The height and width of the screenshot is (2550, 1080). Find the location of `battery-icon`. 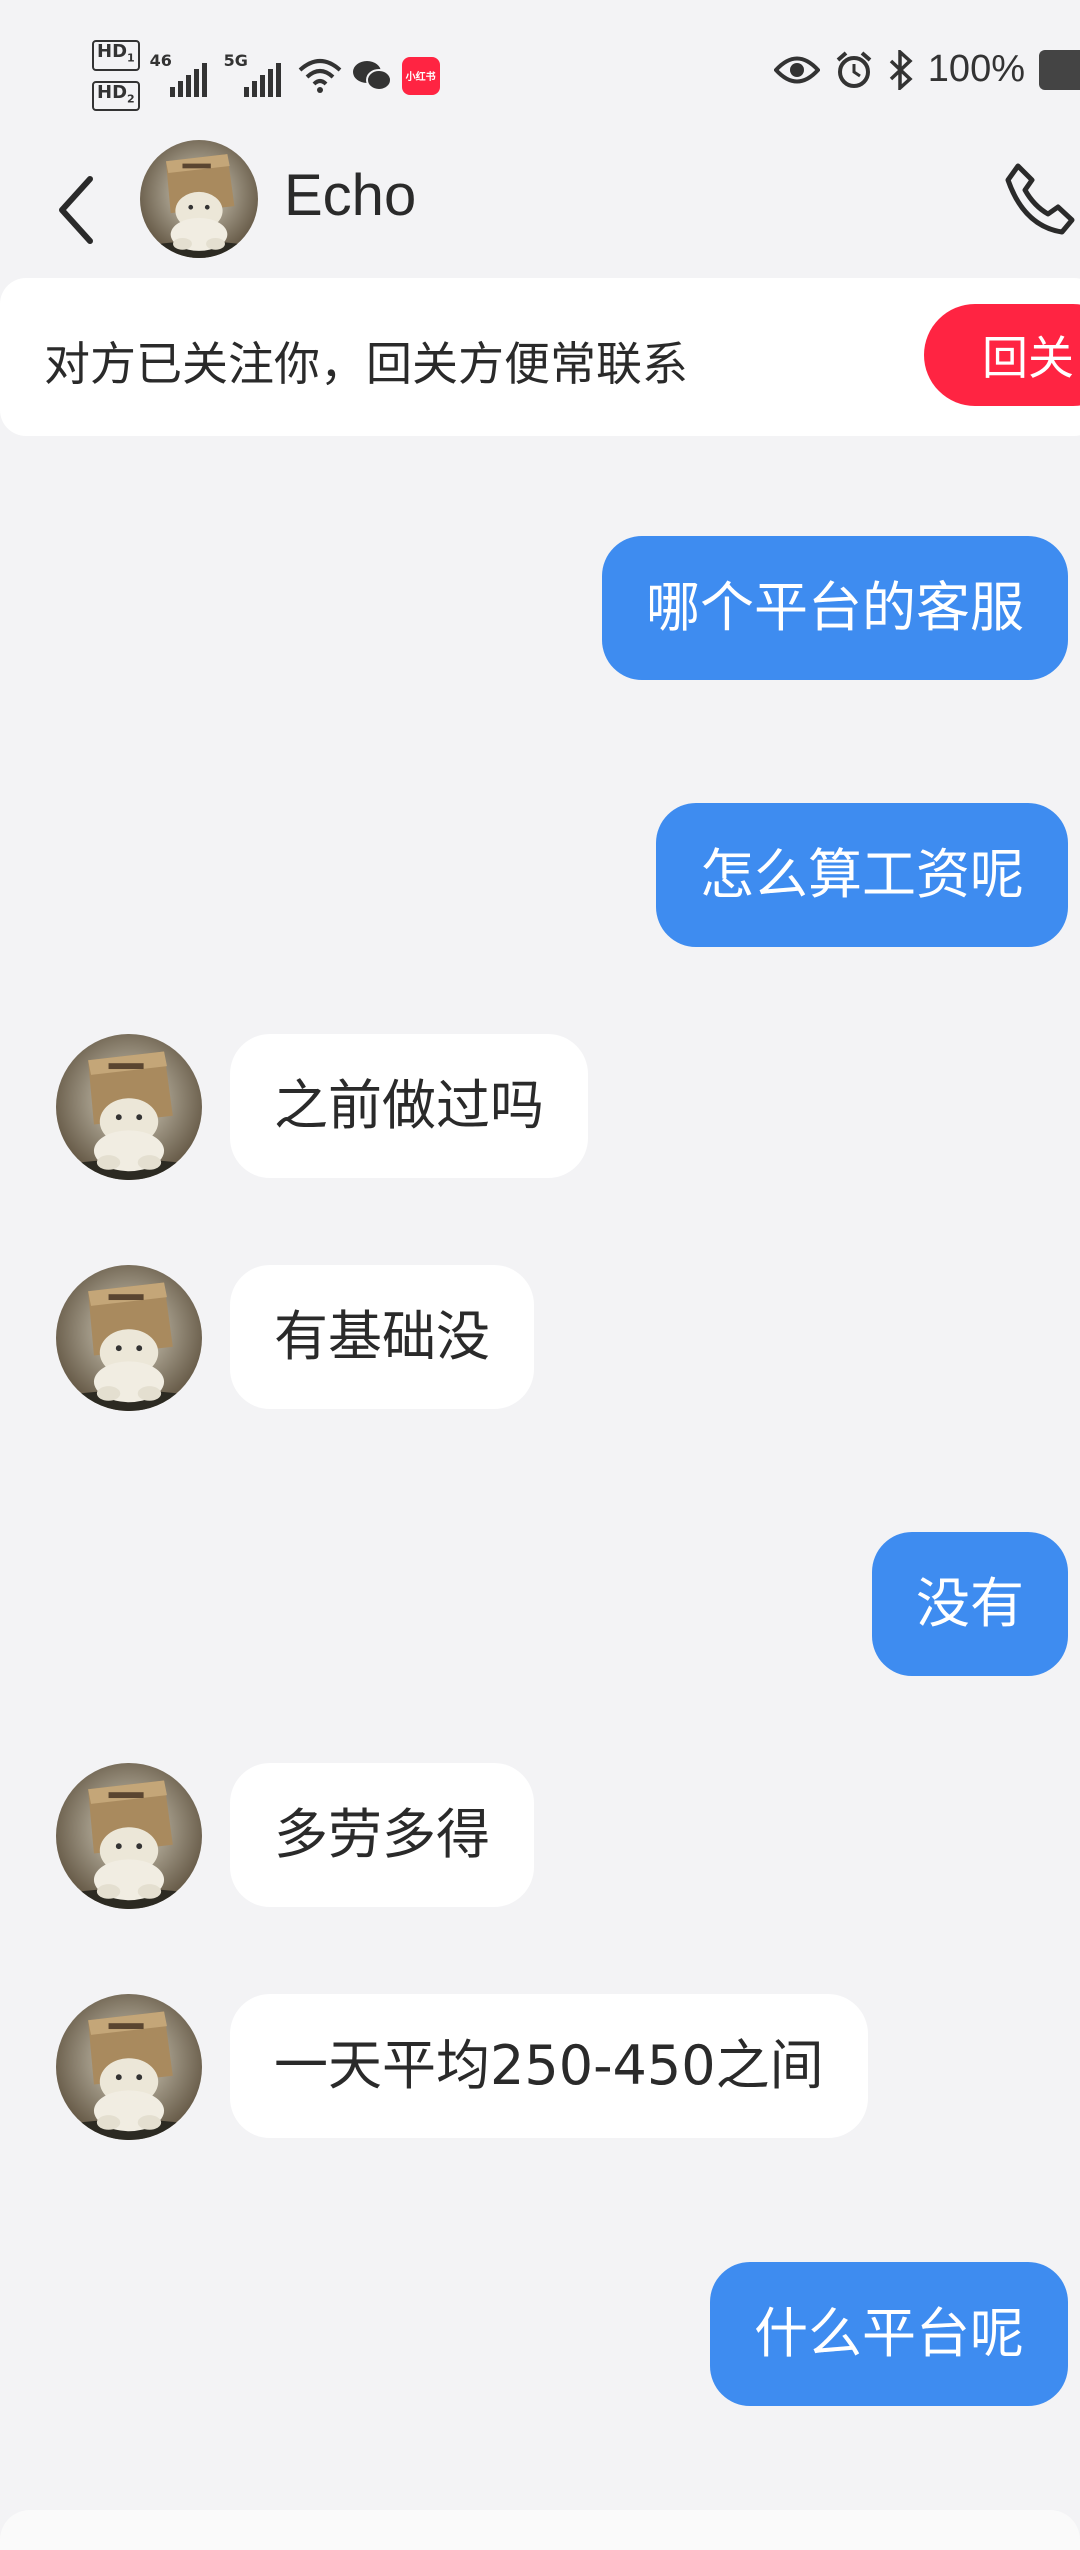

battery-icon is located at coordinates (1059, 69).